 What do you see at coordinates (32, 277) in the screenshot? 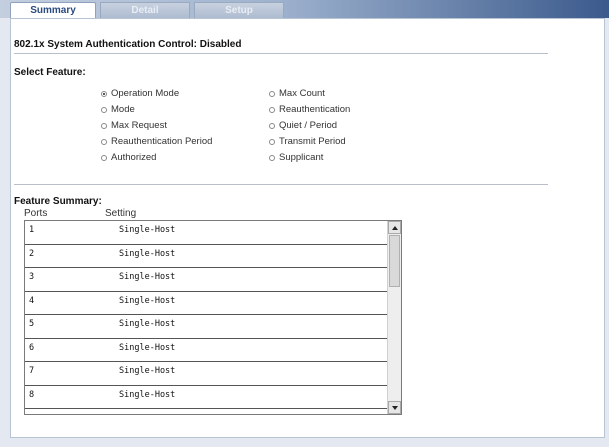
I see `port-number: 3` at bounding box center [32, 277].